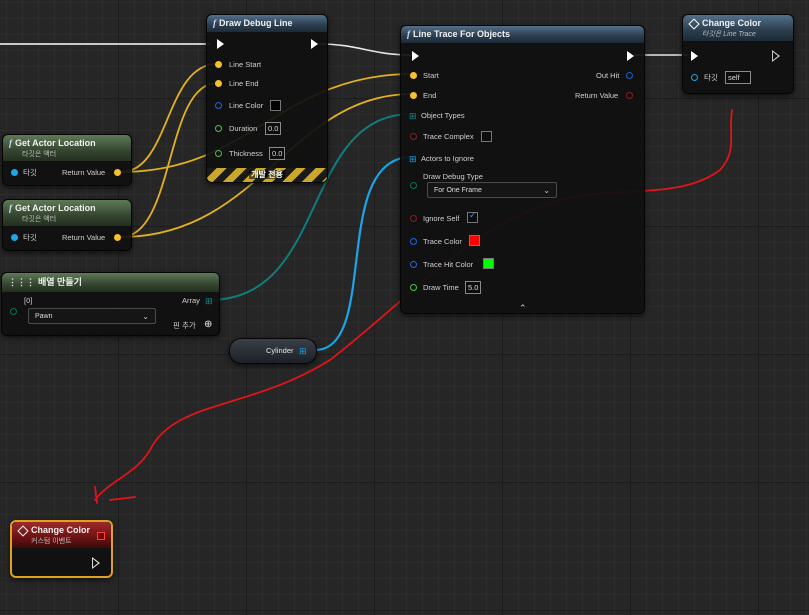 This screenshot has width=809, height=615. I want to click on node-subtitle: 타깃은 액터, so click(39, 219).